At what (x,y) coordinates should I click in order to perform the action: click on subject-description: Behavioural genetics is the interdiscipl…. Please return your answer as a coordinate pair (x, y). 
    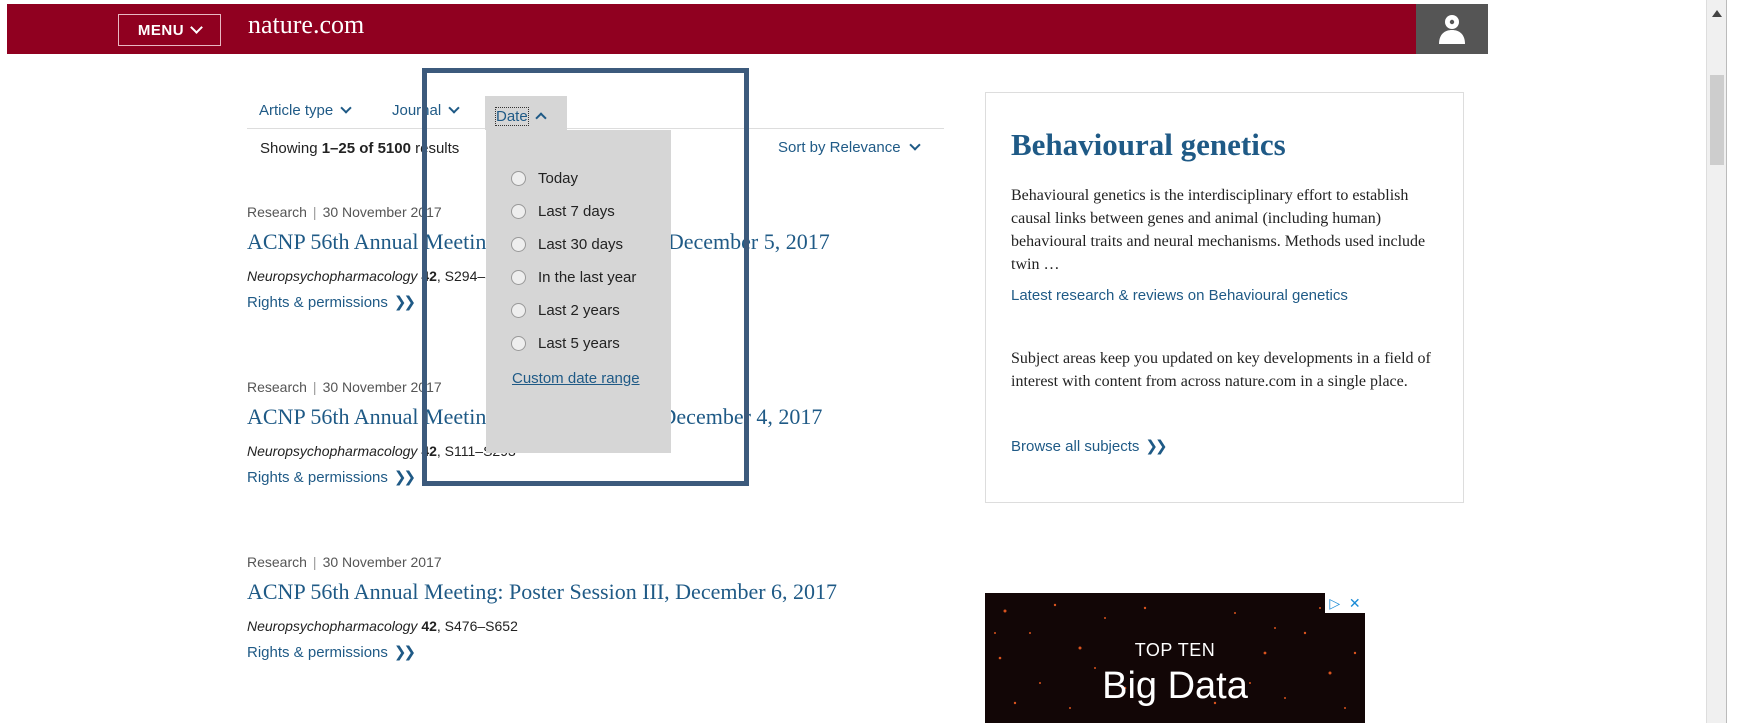
    Looking at the image, I should click on (1218, 230).